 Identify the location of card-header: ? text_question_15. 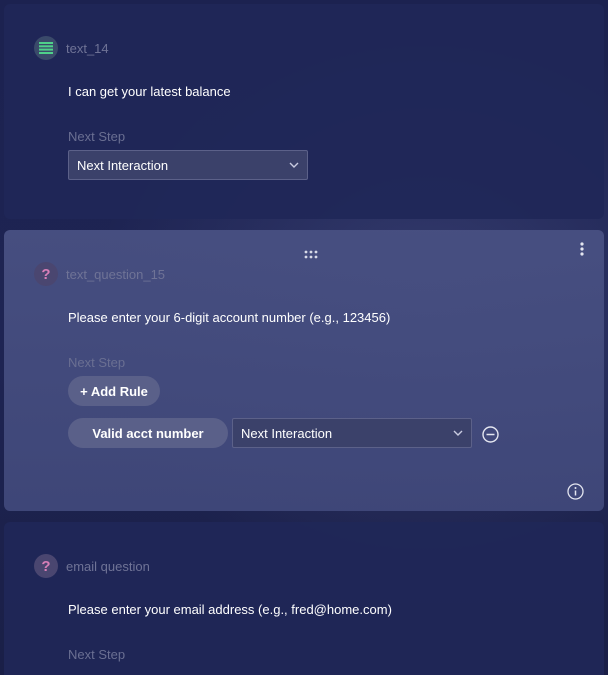
(99, 274).